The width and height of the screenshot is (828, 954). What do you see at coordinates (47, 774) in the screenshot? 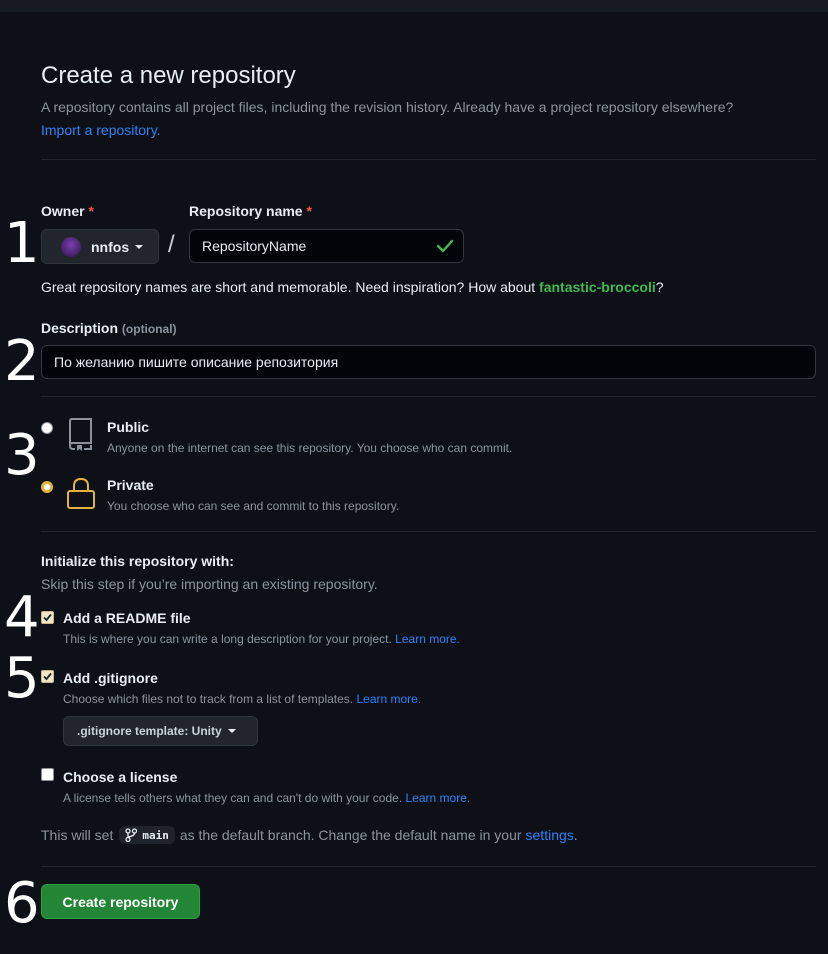
I see `license-checkbox` at bounding box center [47, 774].